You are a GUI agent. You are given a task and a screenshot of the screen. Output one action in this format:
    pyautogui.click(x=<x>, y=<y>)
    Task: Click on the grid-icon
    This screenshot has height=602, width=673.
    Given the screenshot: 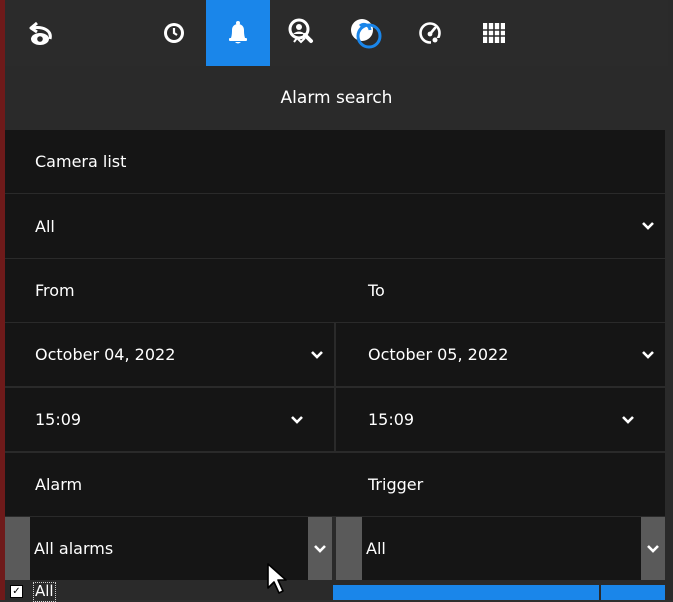 What is the action you would take?
    pyautogui.click(x=494, y=33)
    